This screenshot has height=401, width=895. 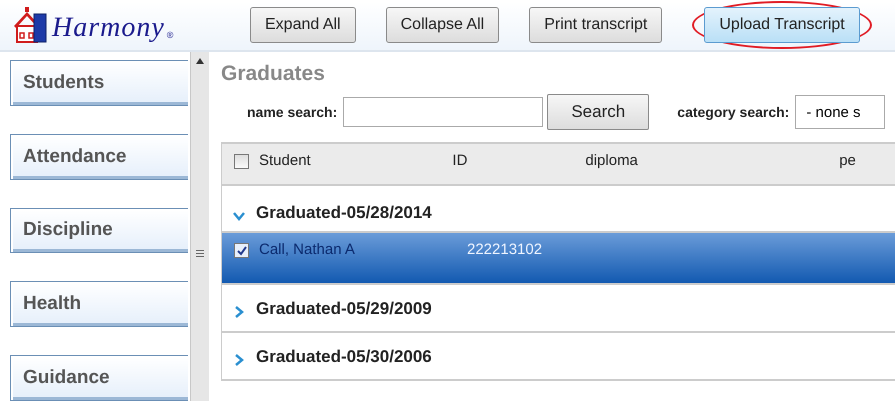 I want to click on logo-wordmark: Harmony, so click(x=108, y=28).